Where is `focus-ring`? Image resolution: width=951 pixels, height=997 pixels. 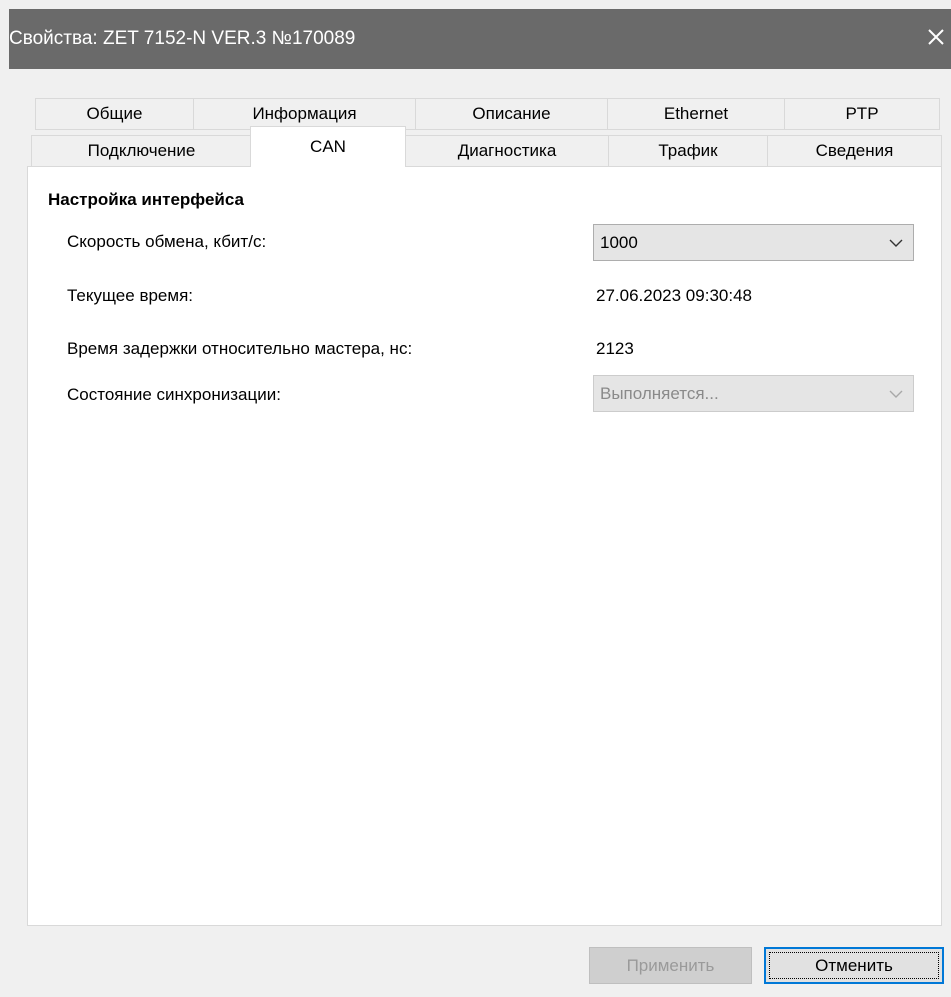
focus-ring is located at coordinates (854, 965).